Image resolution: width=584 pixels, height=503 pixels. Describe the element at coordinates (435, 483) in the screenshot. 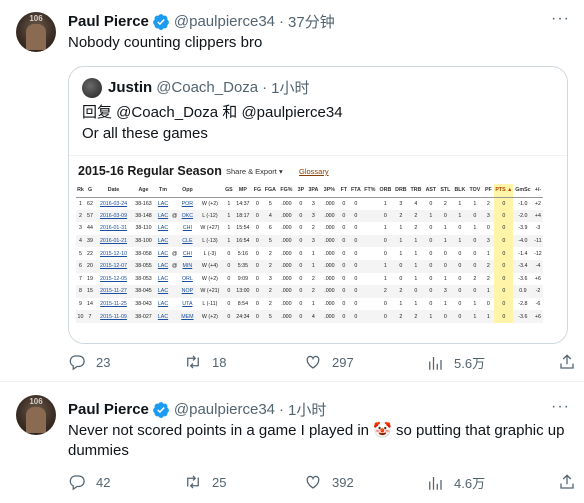

I see `views-bar-chart-icon` at that location.